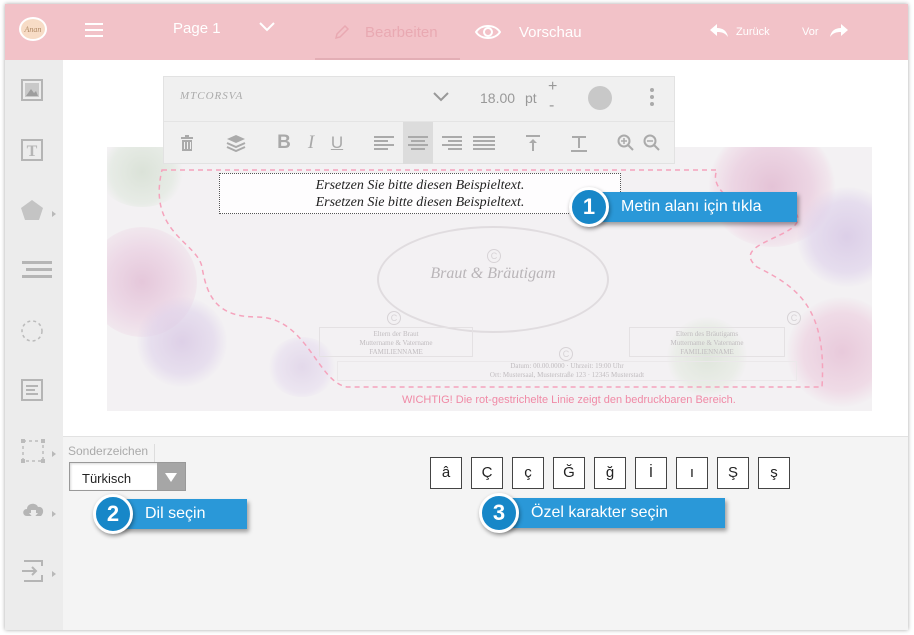 The image size is (914, 635). Describe the element at coordinates (396, 334) in the screenshot. I see `bride-parents-title: Eltern der Braut` at that location.